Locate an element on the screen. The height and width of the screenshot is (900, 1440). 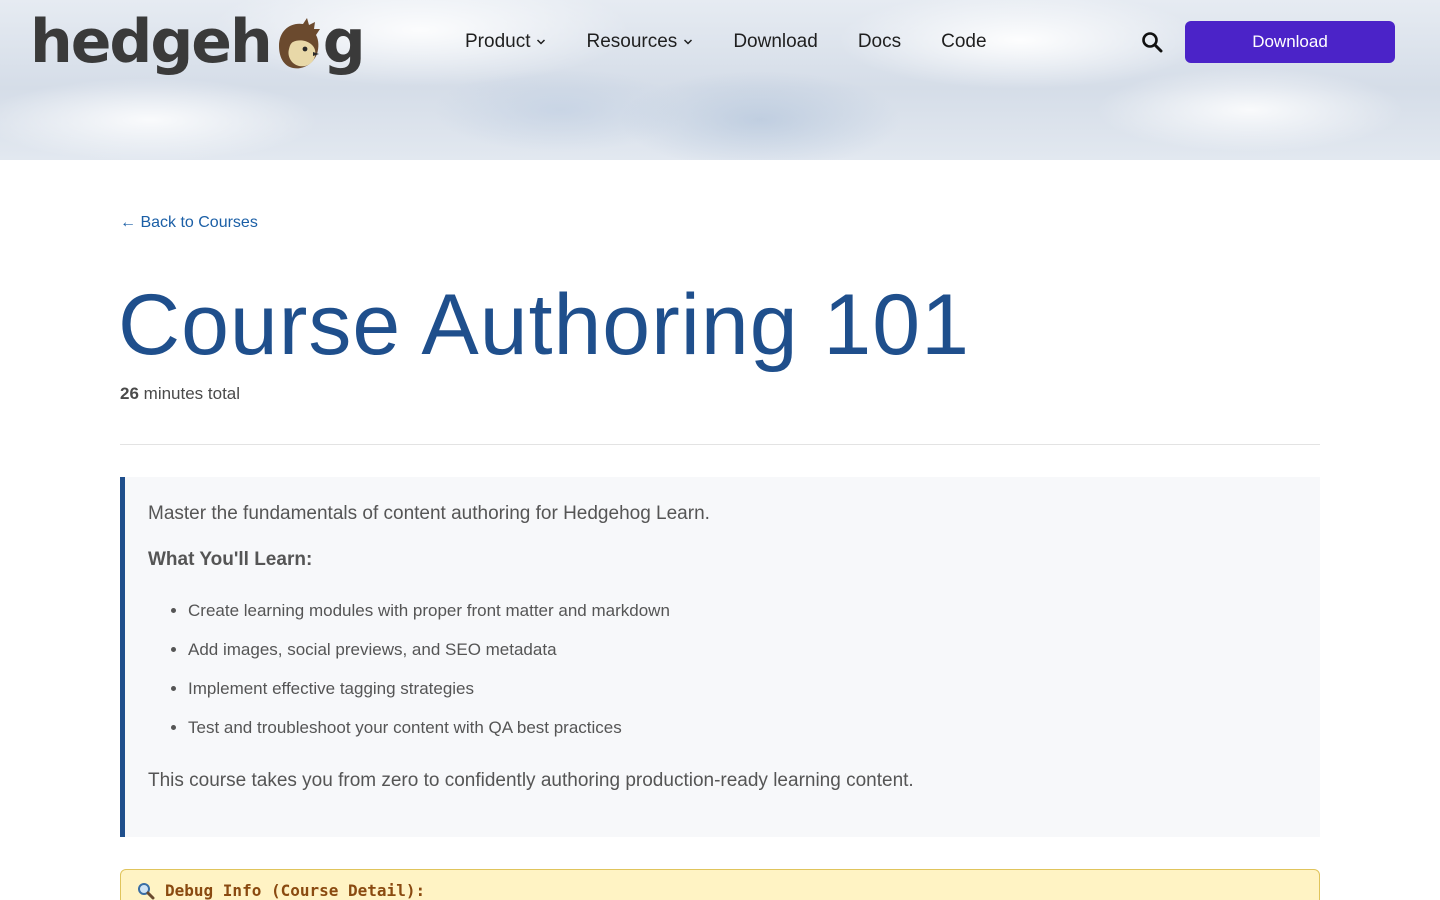
course-duration: 26 minutes total is located at coordinates (180, 394).